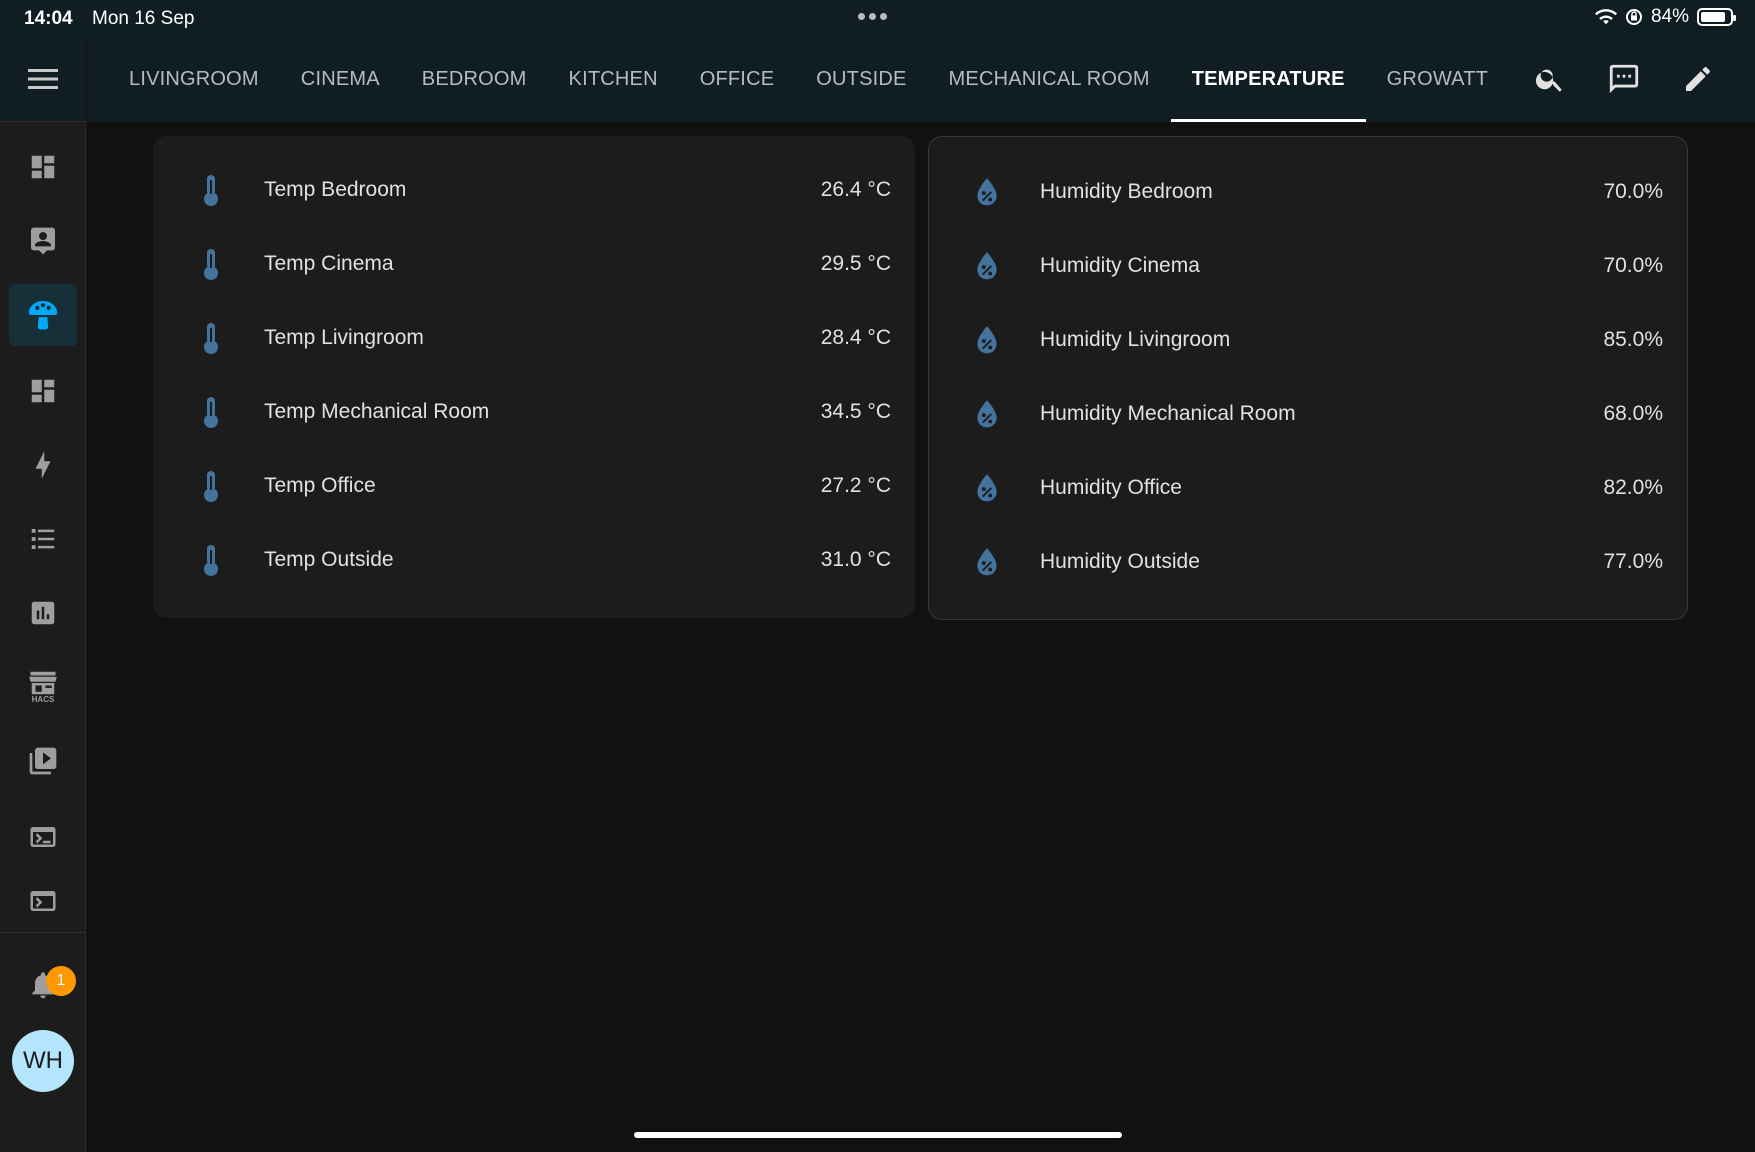  I want to click on wifi-icon, so click(1605, 17).